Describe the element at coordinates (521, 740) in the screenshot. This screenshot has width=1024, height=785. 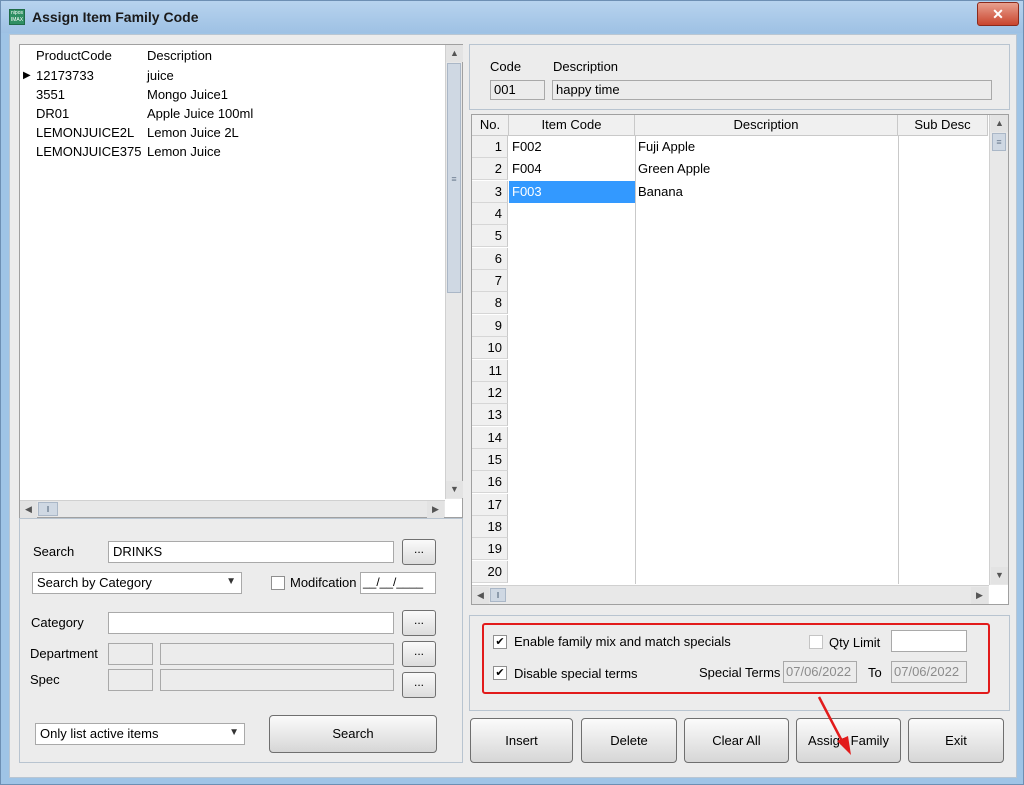
I see `insert-button: Insert` at that location.